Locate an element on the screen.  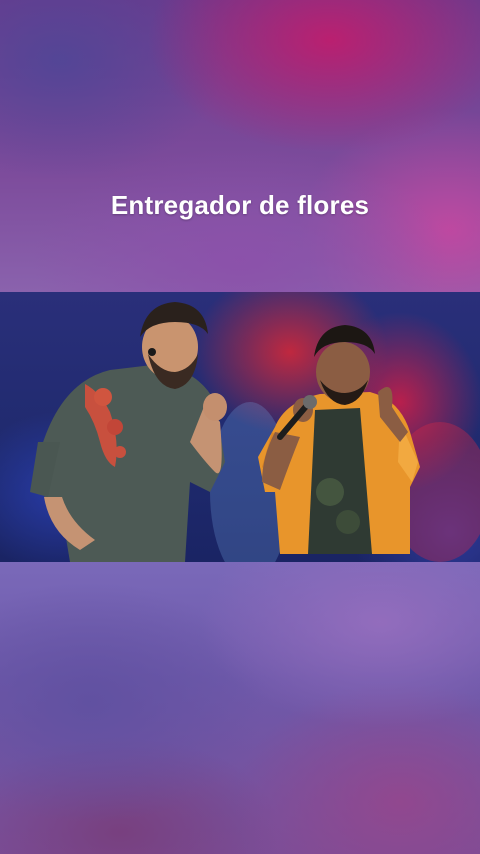
post-caption: Entregador de flores is located at coordinates (240, 205).